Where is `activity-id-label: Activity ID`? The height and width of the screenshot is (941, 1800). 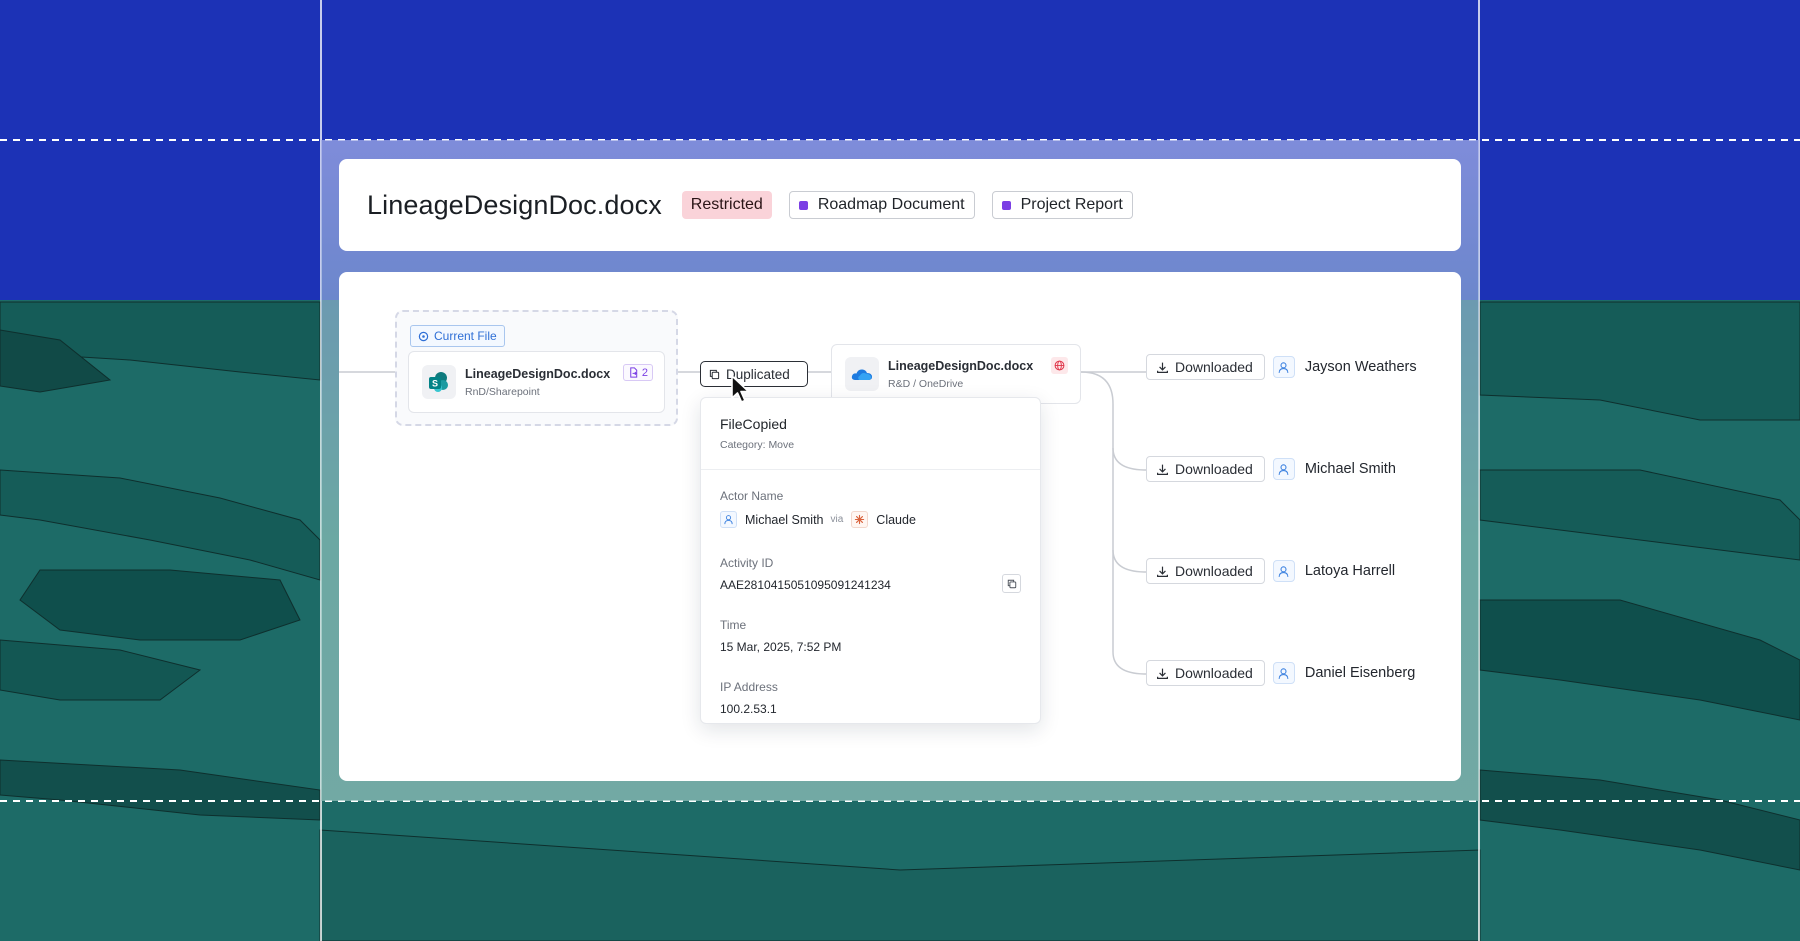 activity-id-label: Activity ID is located at coordinates (747, 563).